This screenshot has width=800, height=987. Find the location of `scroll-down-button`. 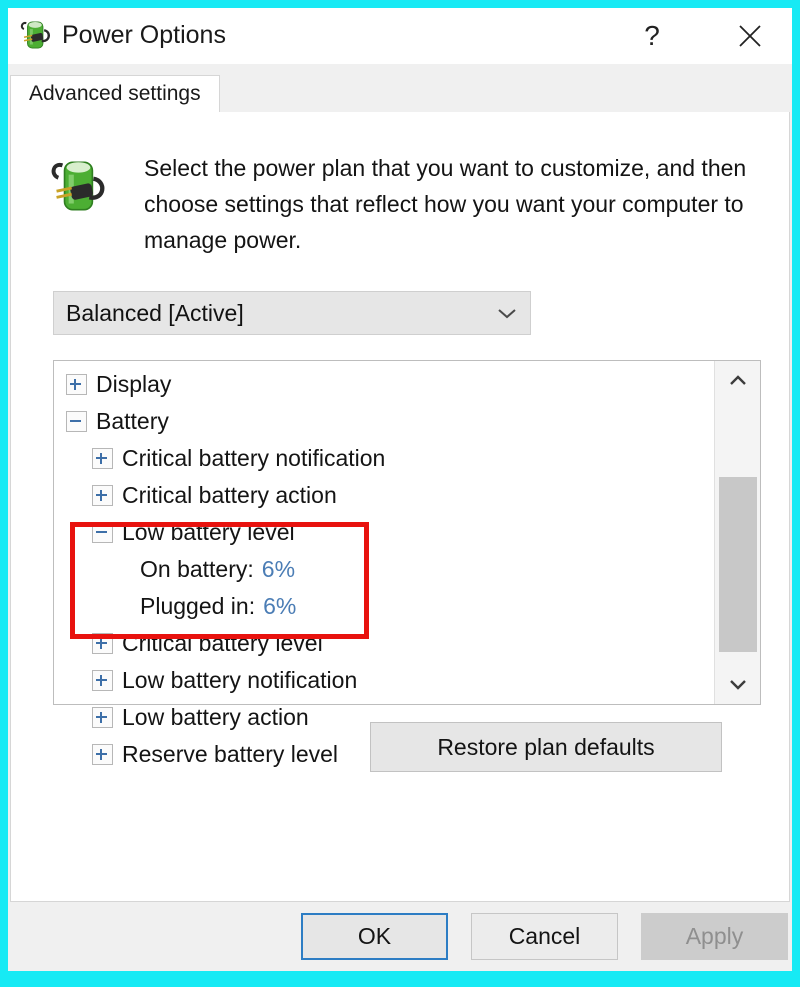

scroll-down-button is located at coordinates (737, 684).